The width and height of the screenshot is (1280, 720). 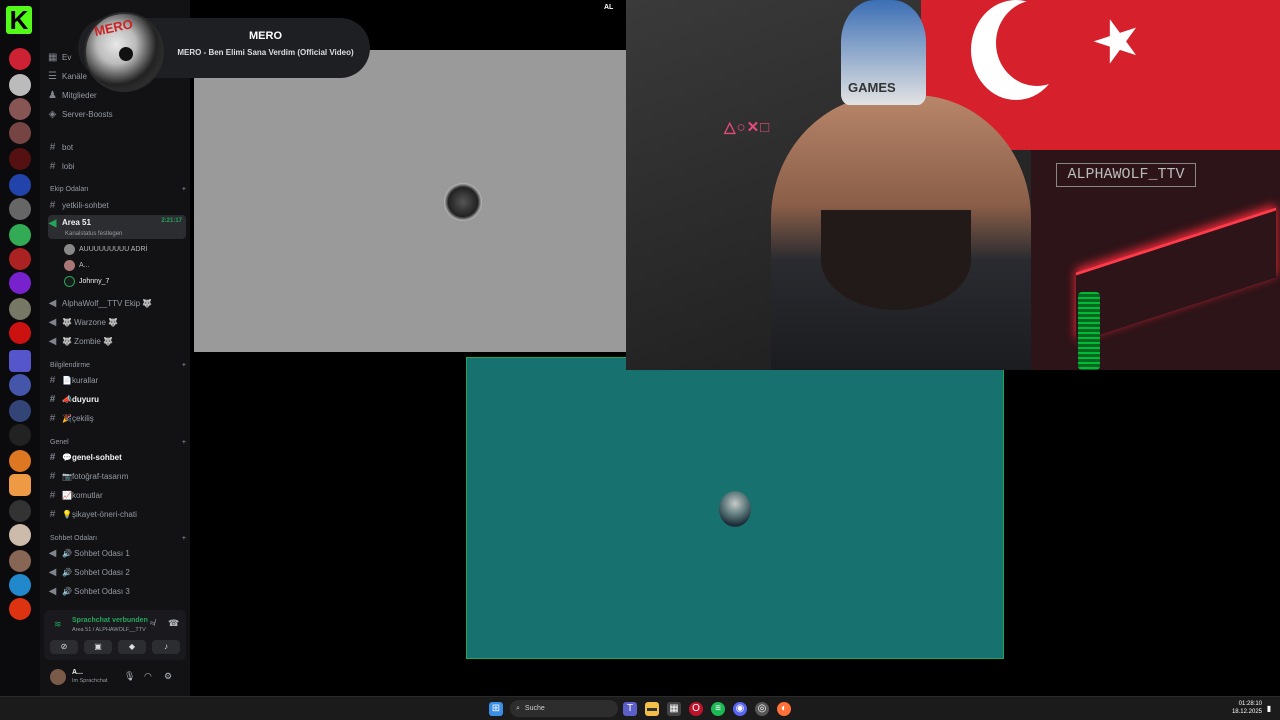 What do you see at coordinates (265, 36) in the screenshot?
I see `now-playing-artist: MERO` at bounding box center [265, 36].